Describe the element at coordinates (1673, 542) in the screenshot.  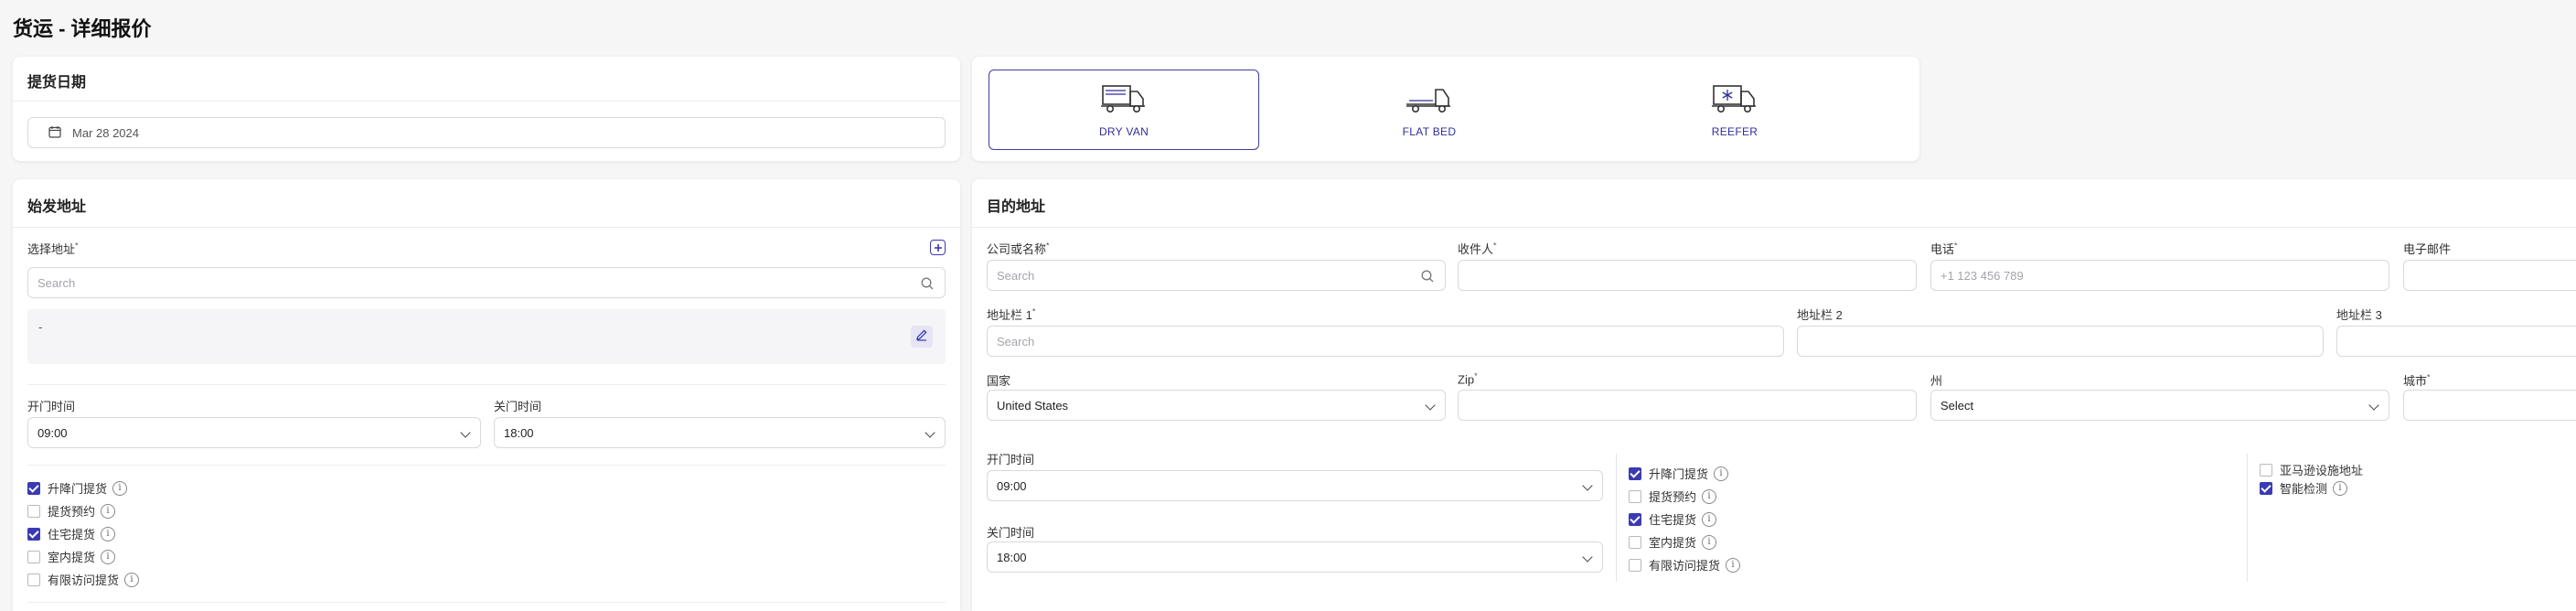
I see `dest-option-inside: 室内提货 i` at that location.